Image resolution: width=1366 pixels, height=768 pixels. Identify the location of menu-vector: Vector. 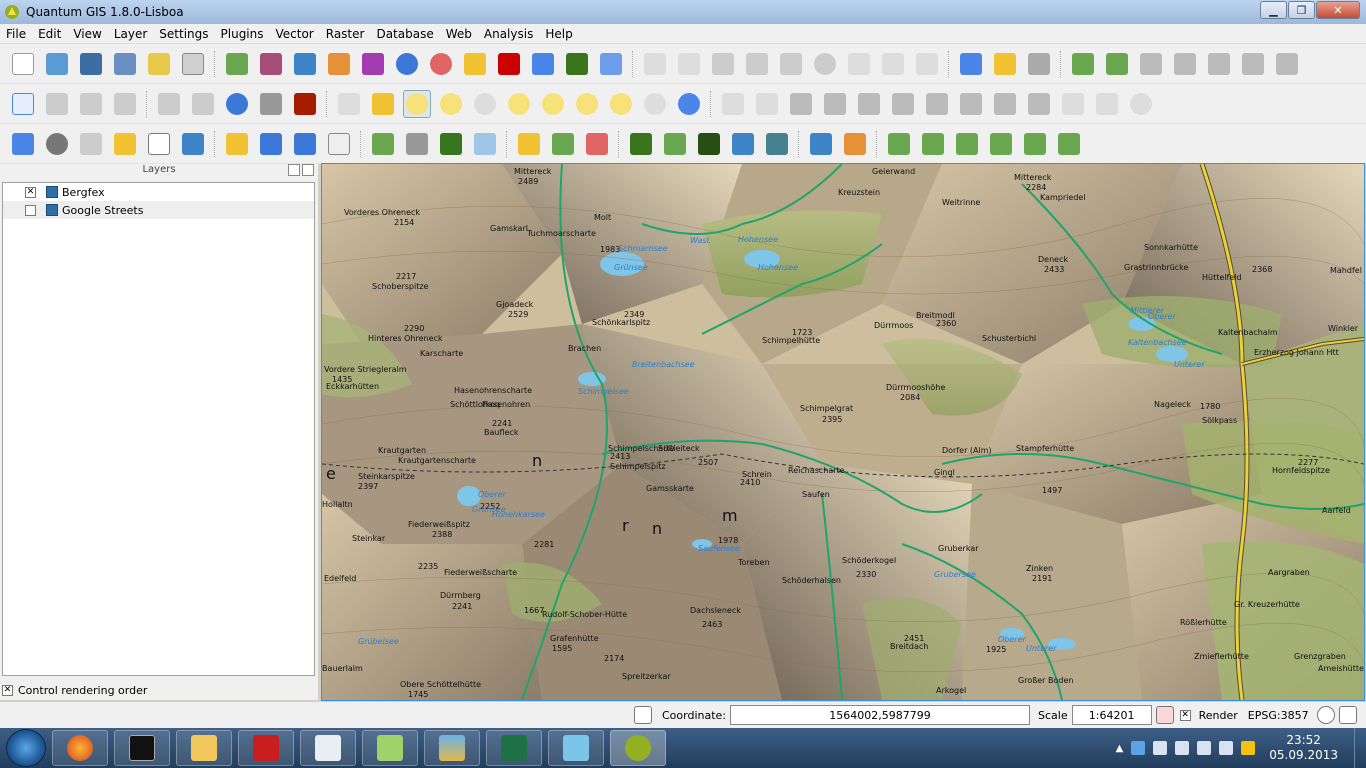
(295, 34).